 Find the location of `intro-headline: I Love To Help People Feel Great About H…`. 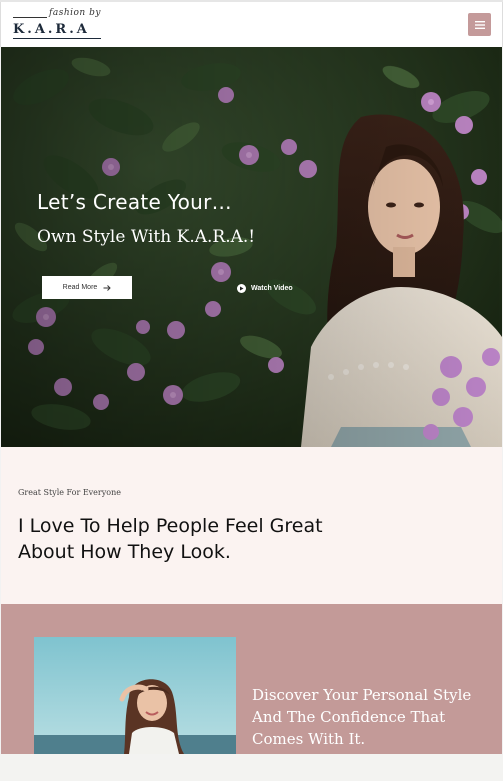

intro-headline: I Love To Help People Feel Great About H… is located at coordinates (170, 539).